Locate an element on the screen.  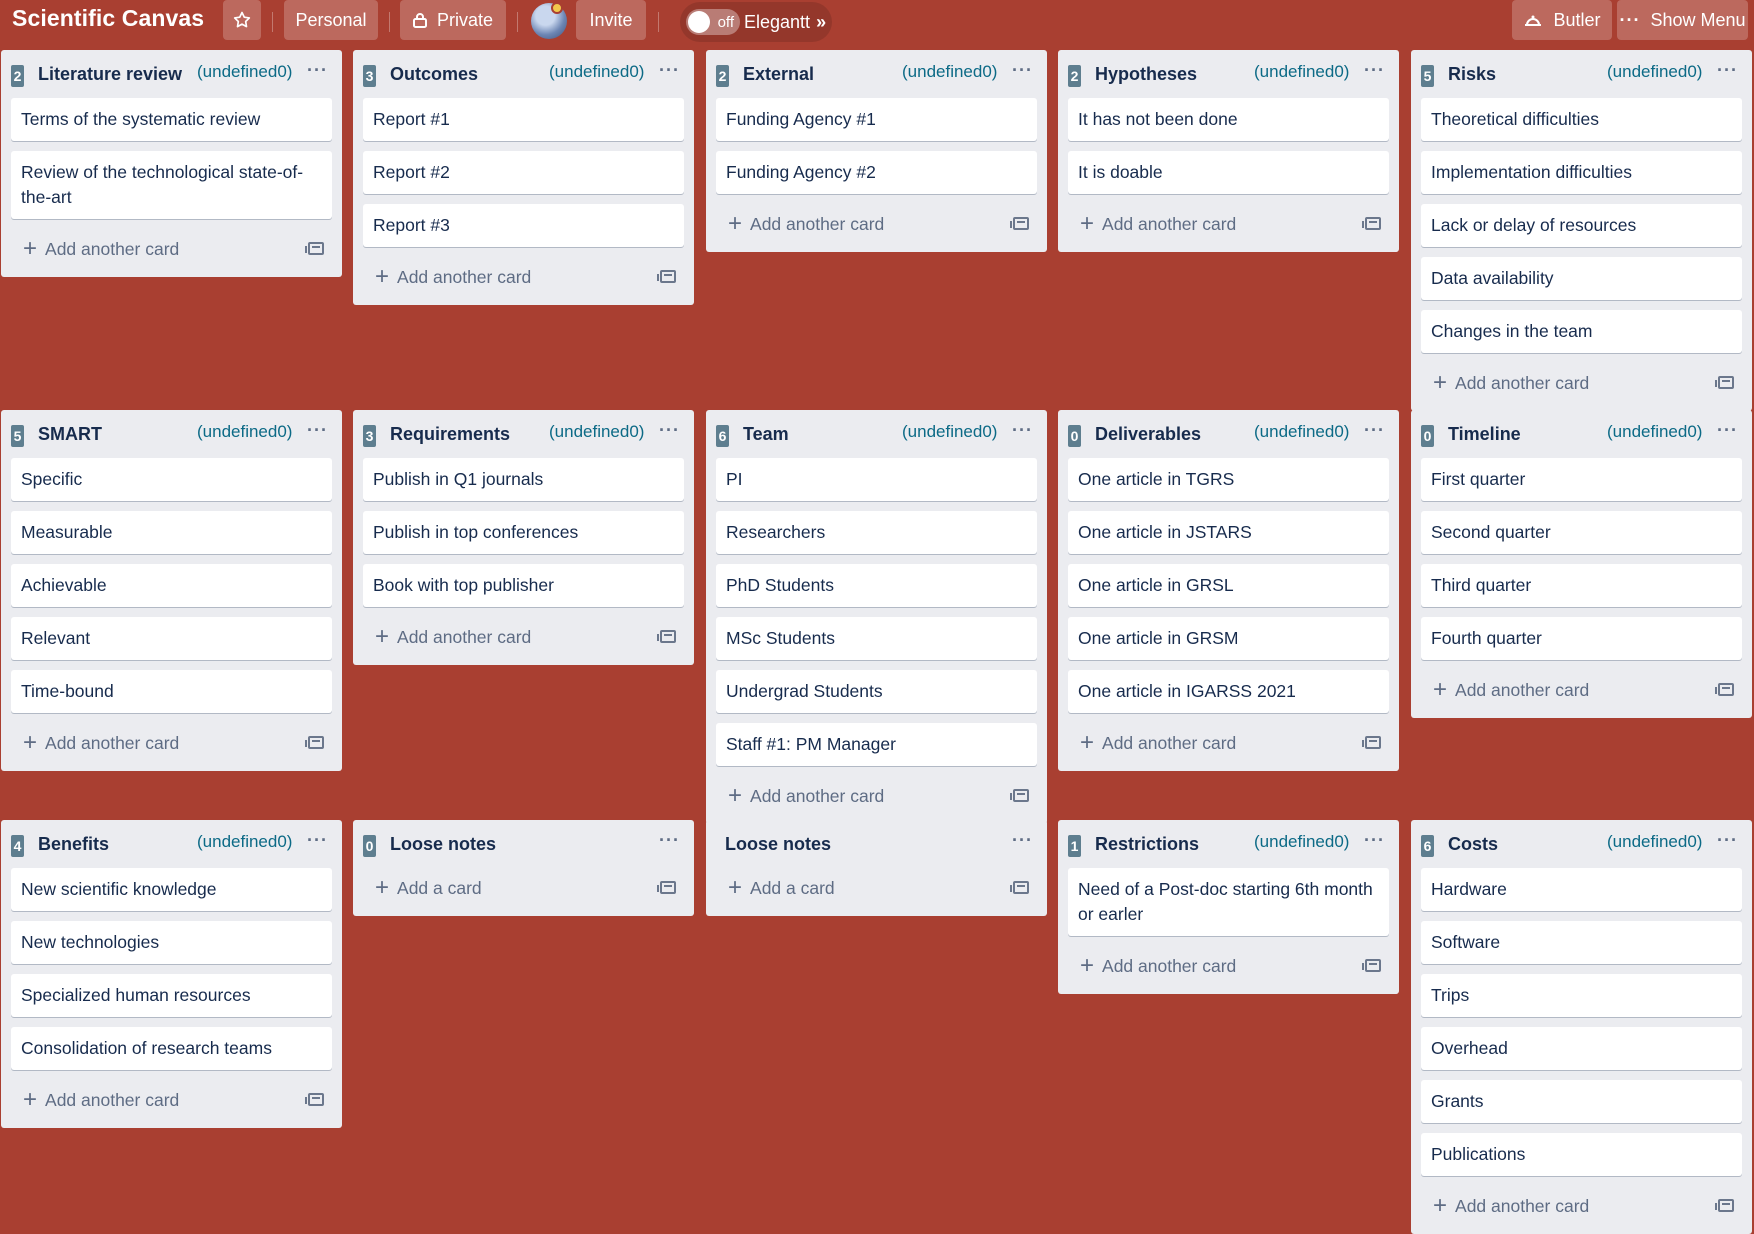
list: Loose notes ··· + Add a card is located at coordinates (876, 868).